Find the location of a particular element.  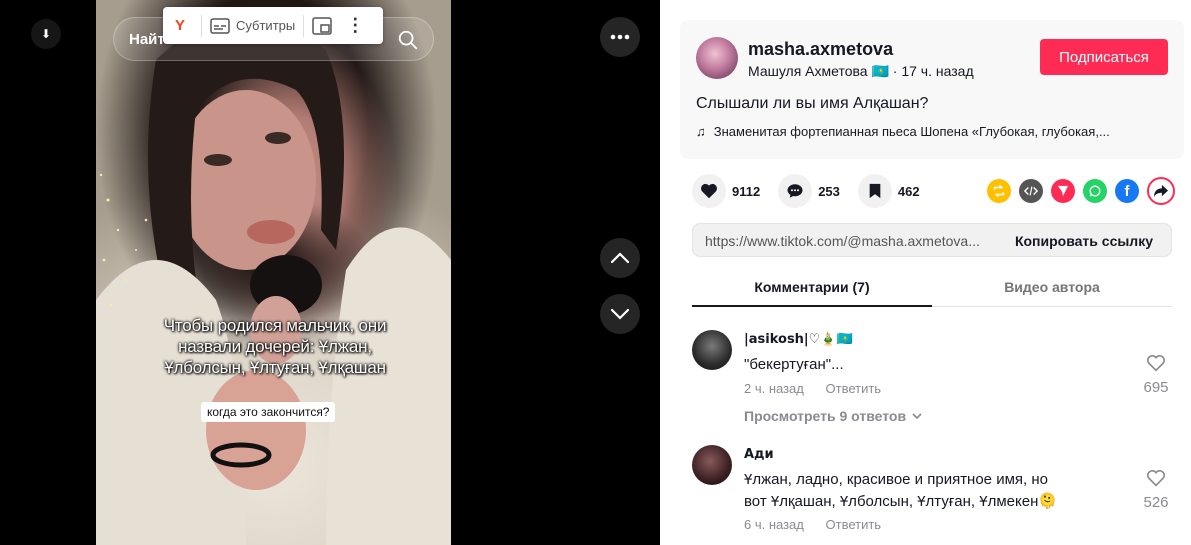

author-avatar is located at coordinates (717, 58).